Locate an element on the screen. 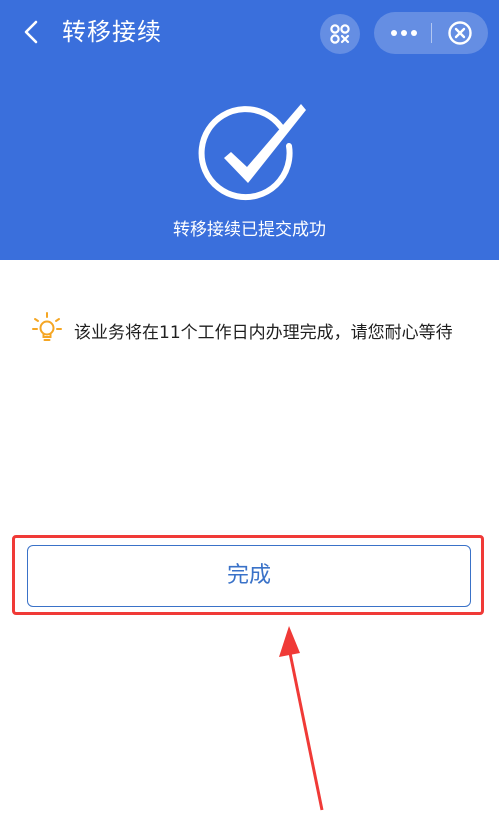 This screenshot has width=499, height=813. close-circle-icon is located at coordinates (460, 33).